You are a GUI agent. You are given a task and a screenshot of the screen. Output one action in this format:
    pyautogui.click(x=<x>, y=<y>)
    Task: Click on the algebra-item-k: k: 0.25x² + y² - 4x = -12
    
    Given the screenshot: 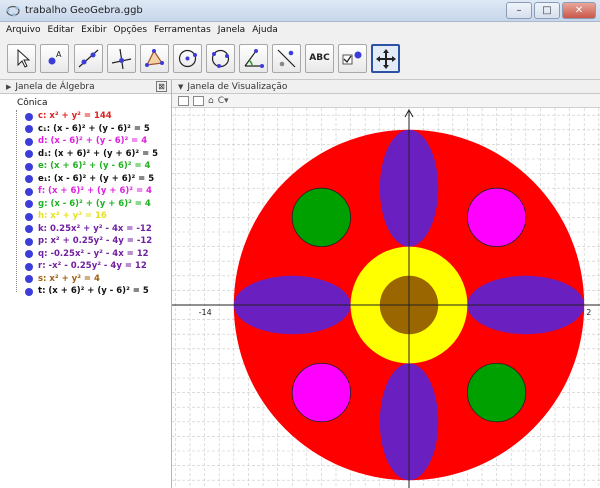 What is the action you would take?
    pyautogui.click(x=85, y=229)
    